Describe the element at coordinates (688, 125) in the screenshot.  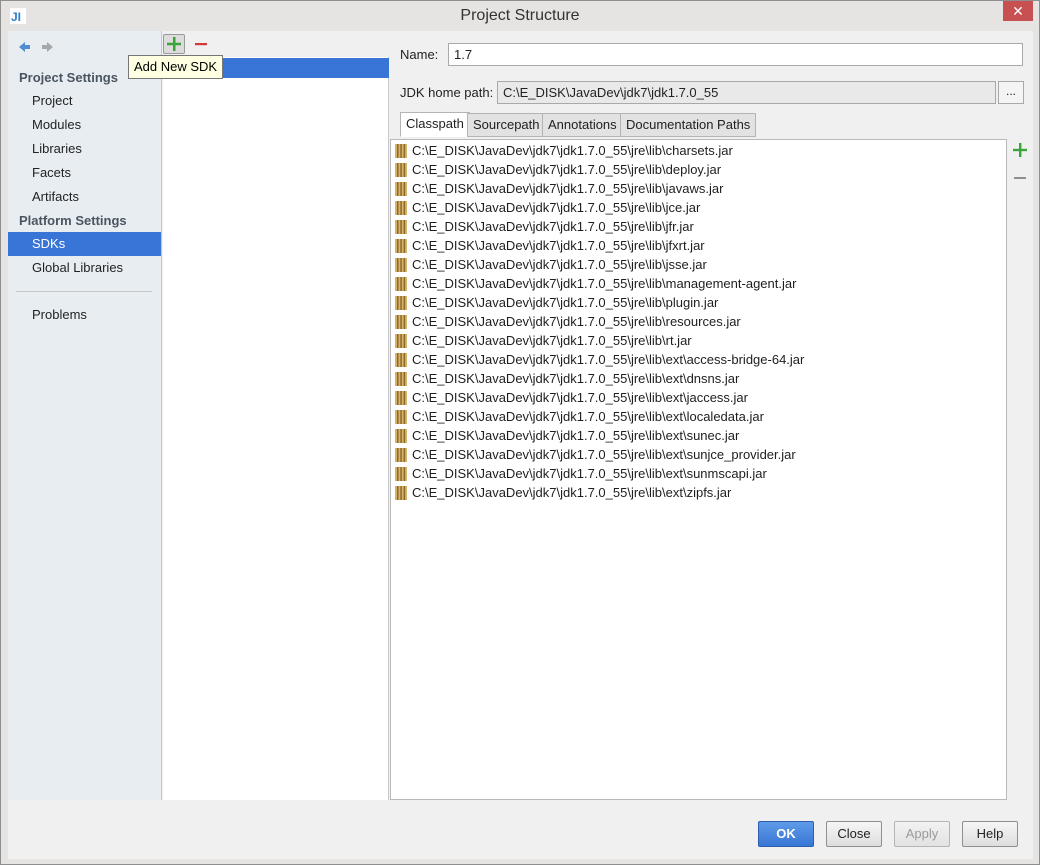
I see `tab-documentation-paths: Documentation Paths` at that location.